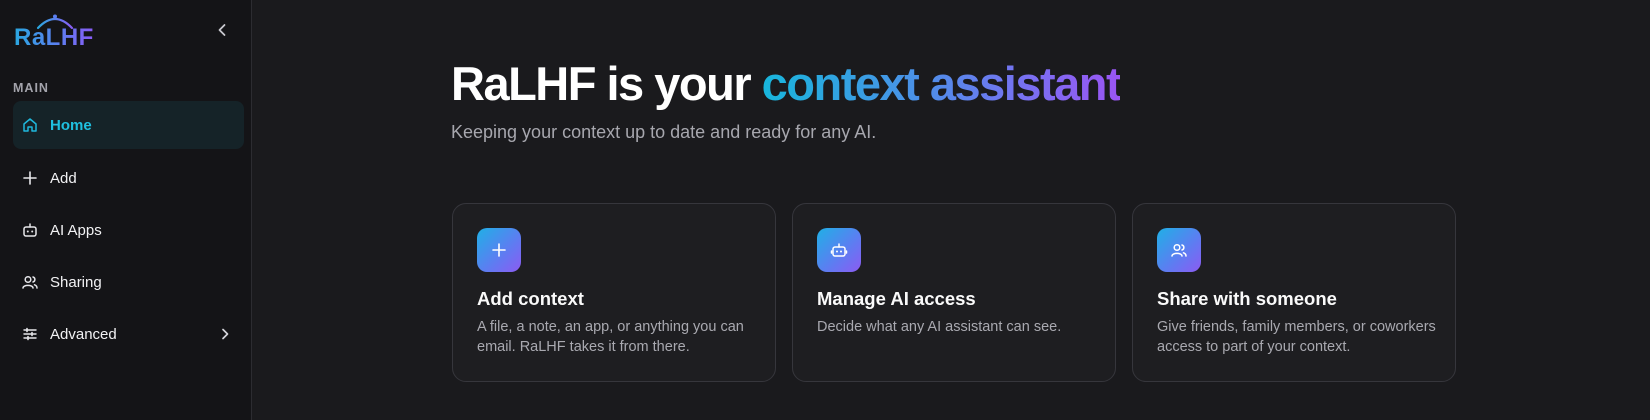  I want to click on chevron-left-icon, so click(222, 30).